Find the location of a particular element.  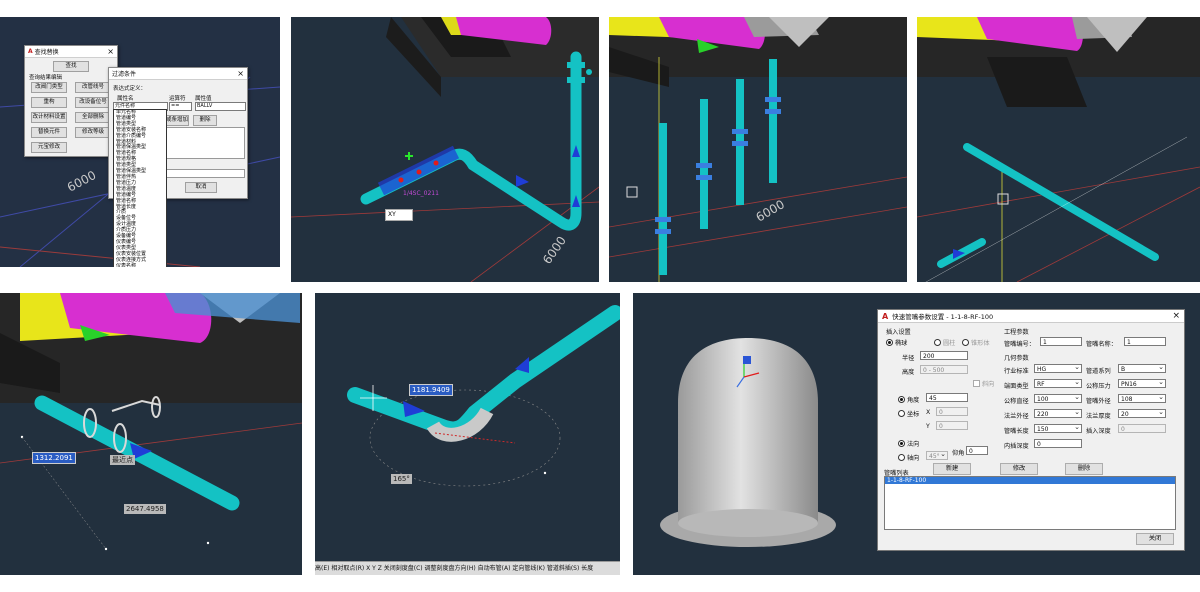

modify-button: 修改 is located at coordinates (1019, 469).